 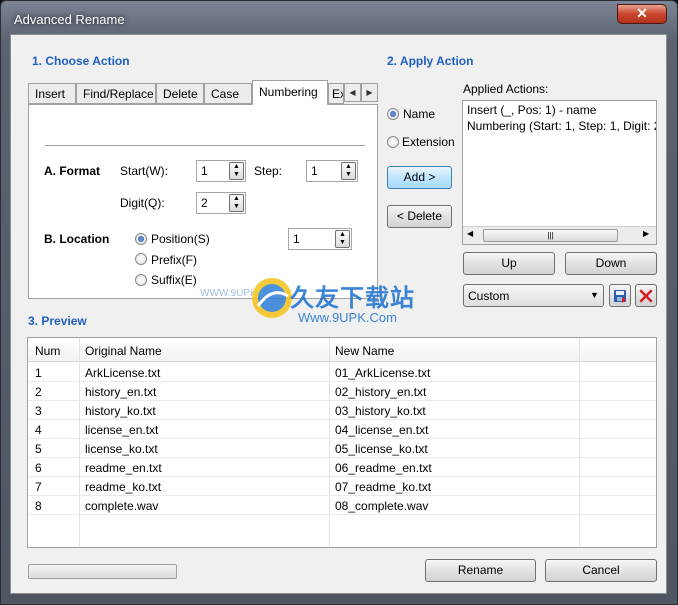 What do you see at coordinates (122, 506) in the screenshot?
I see `row-original-name: complete.wav` at bounding box center [122, 506].